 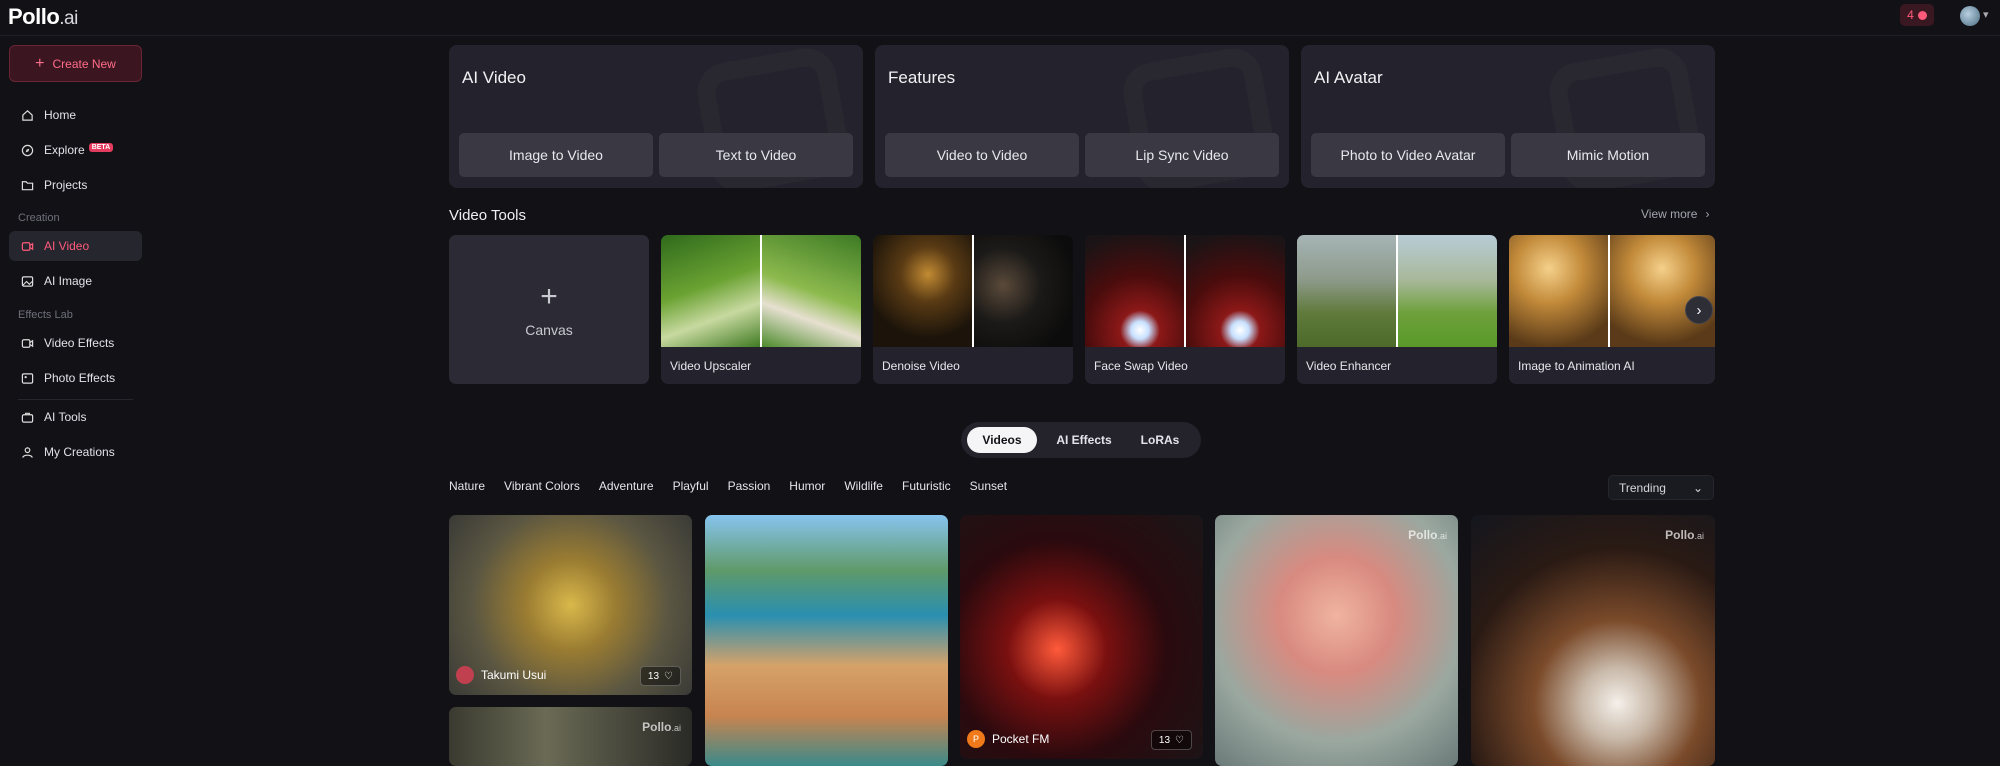 I want to click on text-to-video-button: Text to Video, so click(x=756, y=155).